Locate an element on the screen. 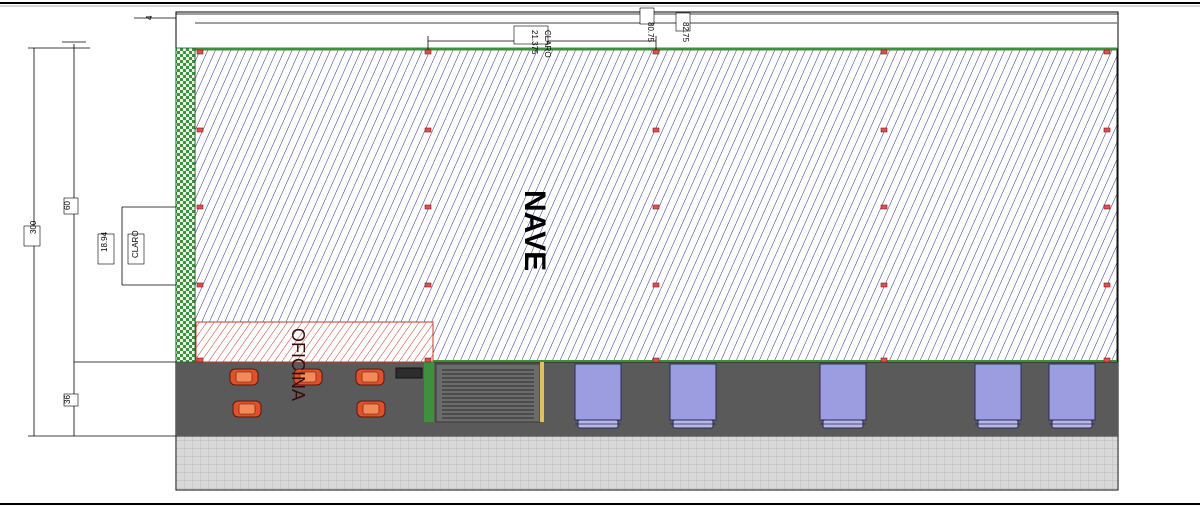 Image resolution: width=1200 pixels, height=507 pixels. dim-depth-yard: 36 is located at coordinates (67, 399).